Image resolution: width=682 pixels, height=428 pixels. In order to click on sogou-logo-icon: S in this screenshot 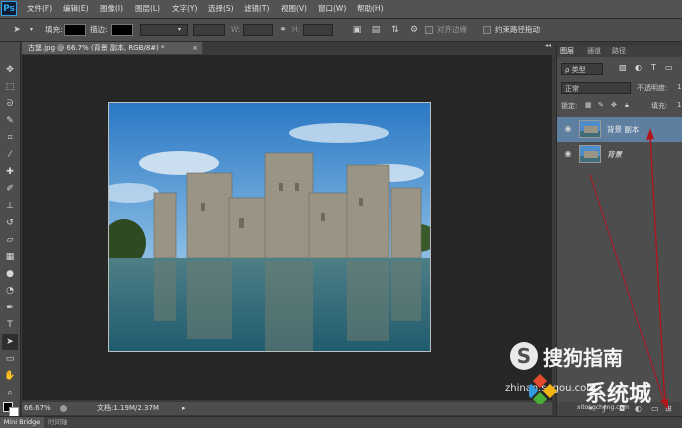, I will do `click(524, 356)`.